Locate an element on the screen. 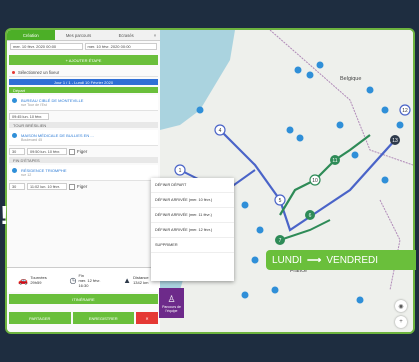  week-banner: LUNDI ⟶ VENDREDI is located at coordinates (341, 260).